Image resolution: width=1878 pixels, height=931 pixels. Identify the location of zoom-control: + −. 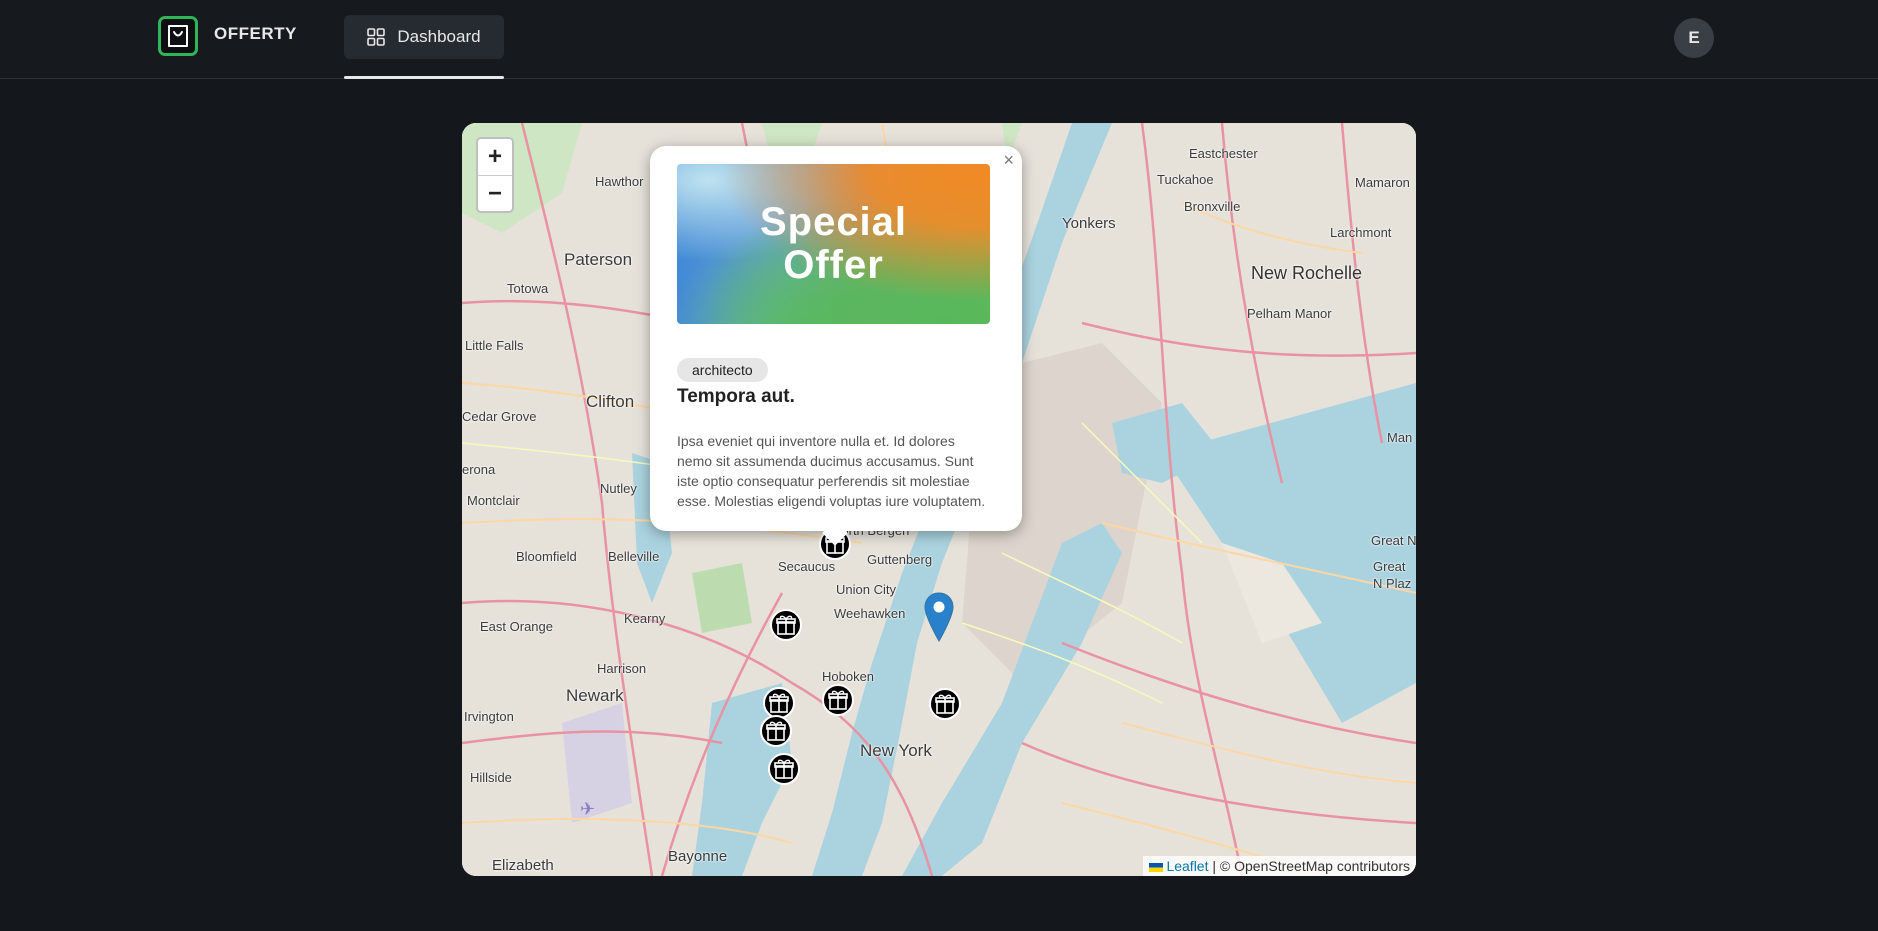
(495, 175).